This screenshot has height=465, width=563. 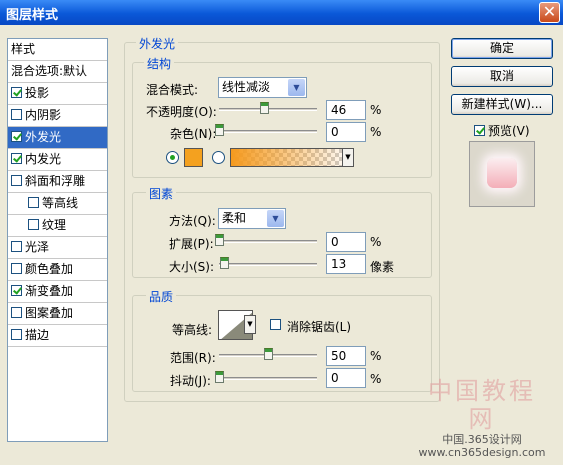 I want to click on ok-button: 确定, so click(x=502, y=48).